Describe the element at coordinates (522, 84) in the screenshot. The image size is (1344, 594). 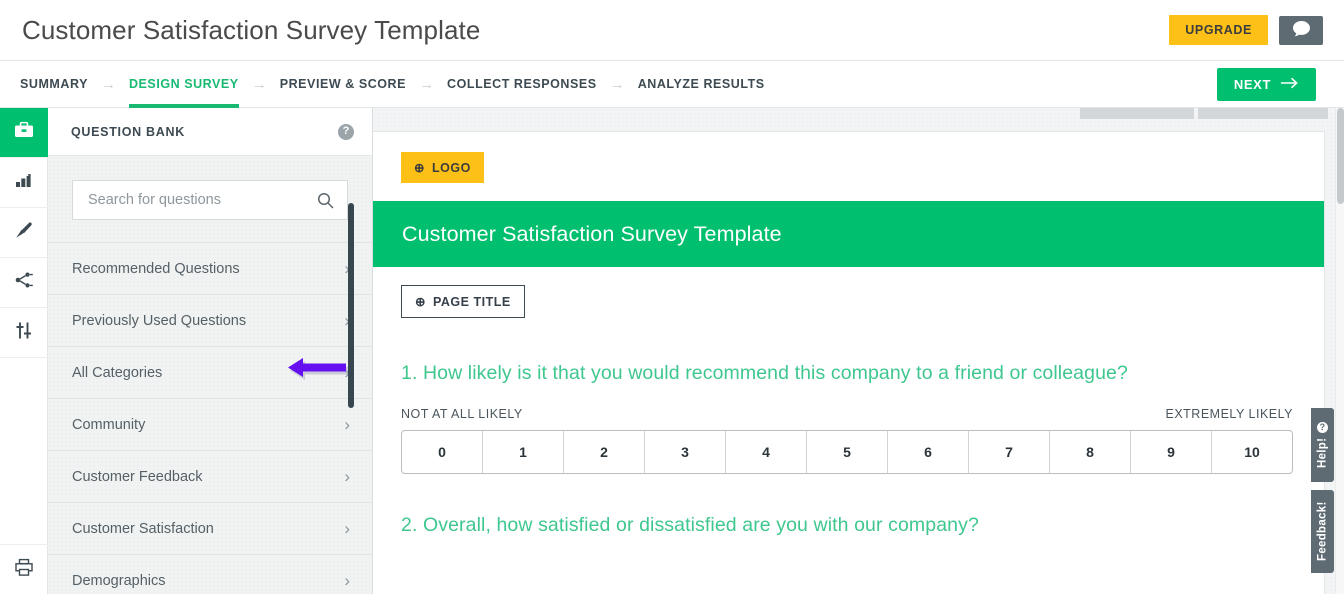
I see `nav-item-collect-responses: COLLECT RESPONSES` at that location.